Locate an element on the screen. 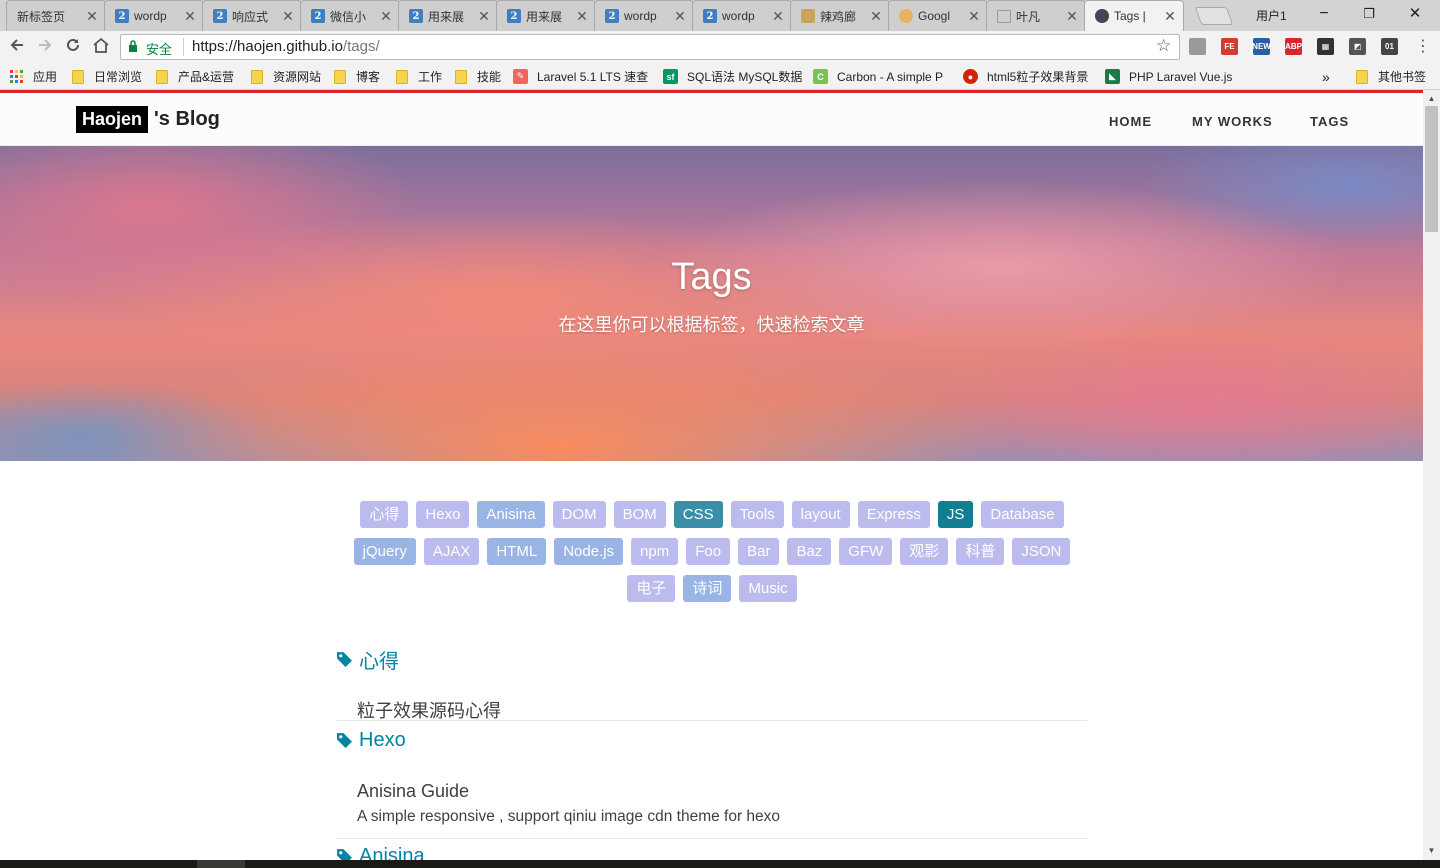 Image resolution: width=1440 pixels, height=868 pixels. tag-button: 观影 is located at coordinates (924, 551).